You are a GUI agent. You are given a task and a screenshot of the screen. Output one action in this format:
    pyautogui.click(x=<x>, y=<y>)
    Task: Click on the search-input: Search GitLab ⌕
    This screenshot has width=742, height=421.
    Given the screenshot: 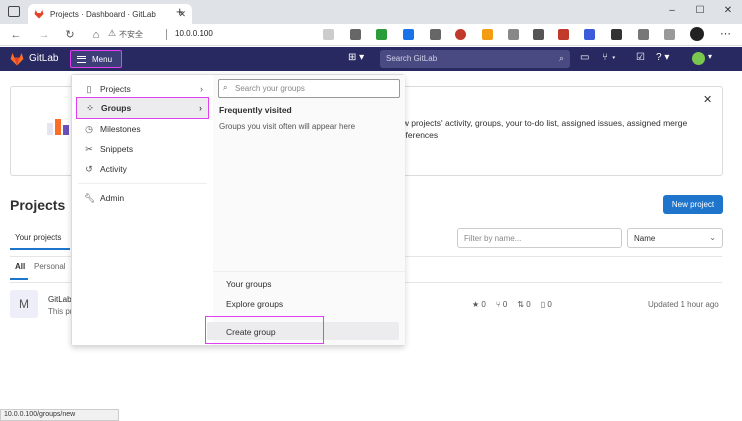 What is the action you would take?
    pyautogui.click(x=475, y=59)
    